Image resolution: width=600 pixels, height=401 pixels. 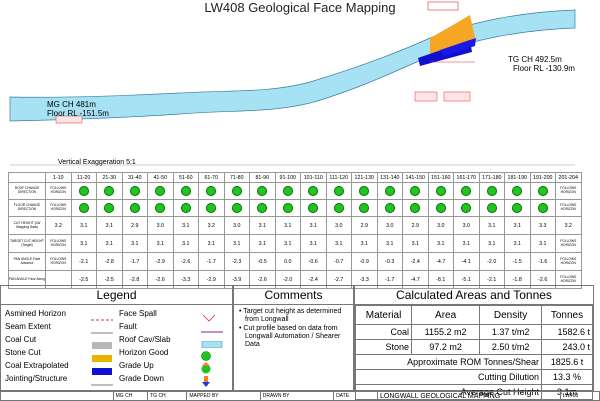 What do you see at coordinates (469, 396) in the screenshot?
I see `footer-doc-title: LONGWALL GEOLOGICAL MAPPING` at bounding box center [469, 396].